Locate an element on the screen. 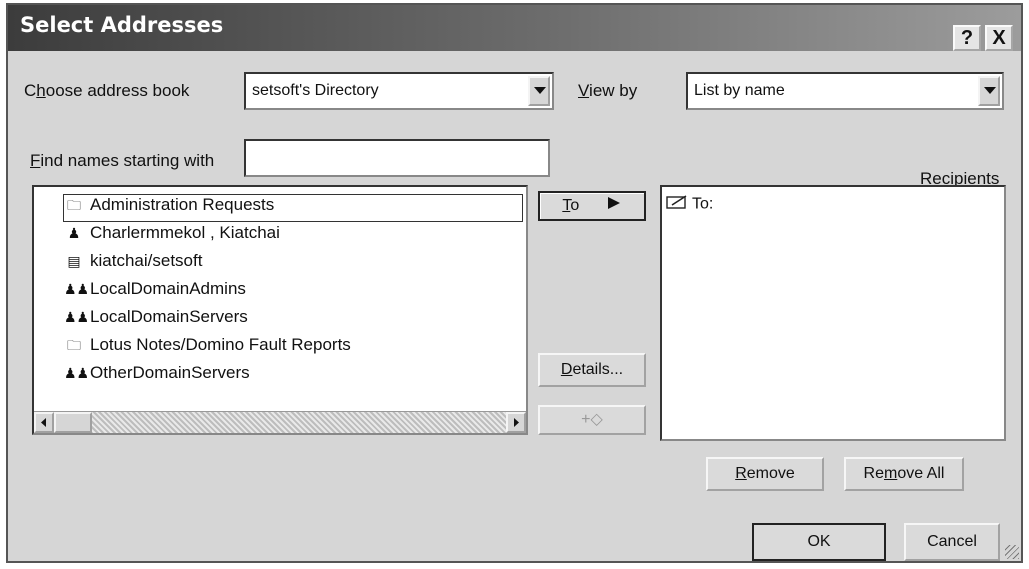 The height and width of the screenshot is (569, 1029). find-names-input is located at coordinates (397, 158).